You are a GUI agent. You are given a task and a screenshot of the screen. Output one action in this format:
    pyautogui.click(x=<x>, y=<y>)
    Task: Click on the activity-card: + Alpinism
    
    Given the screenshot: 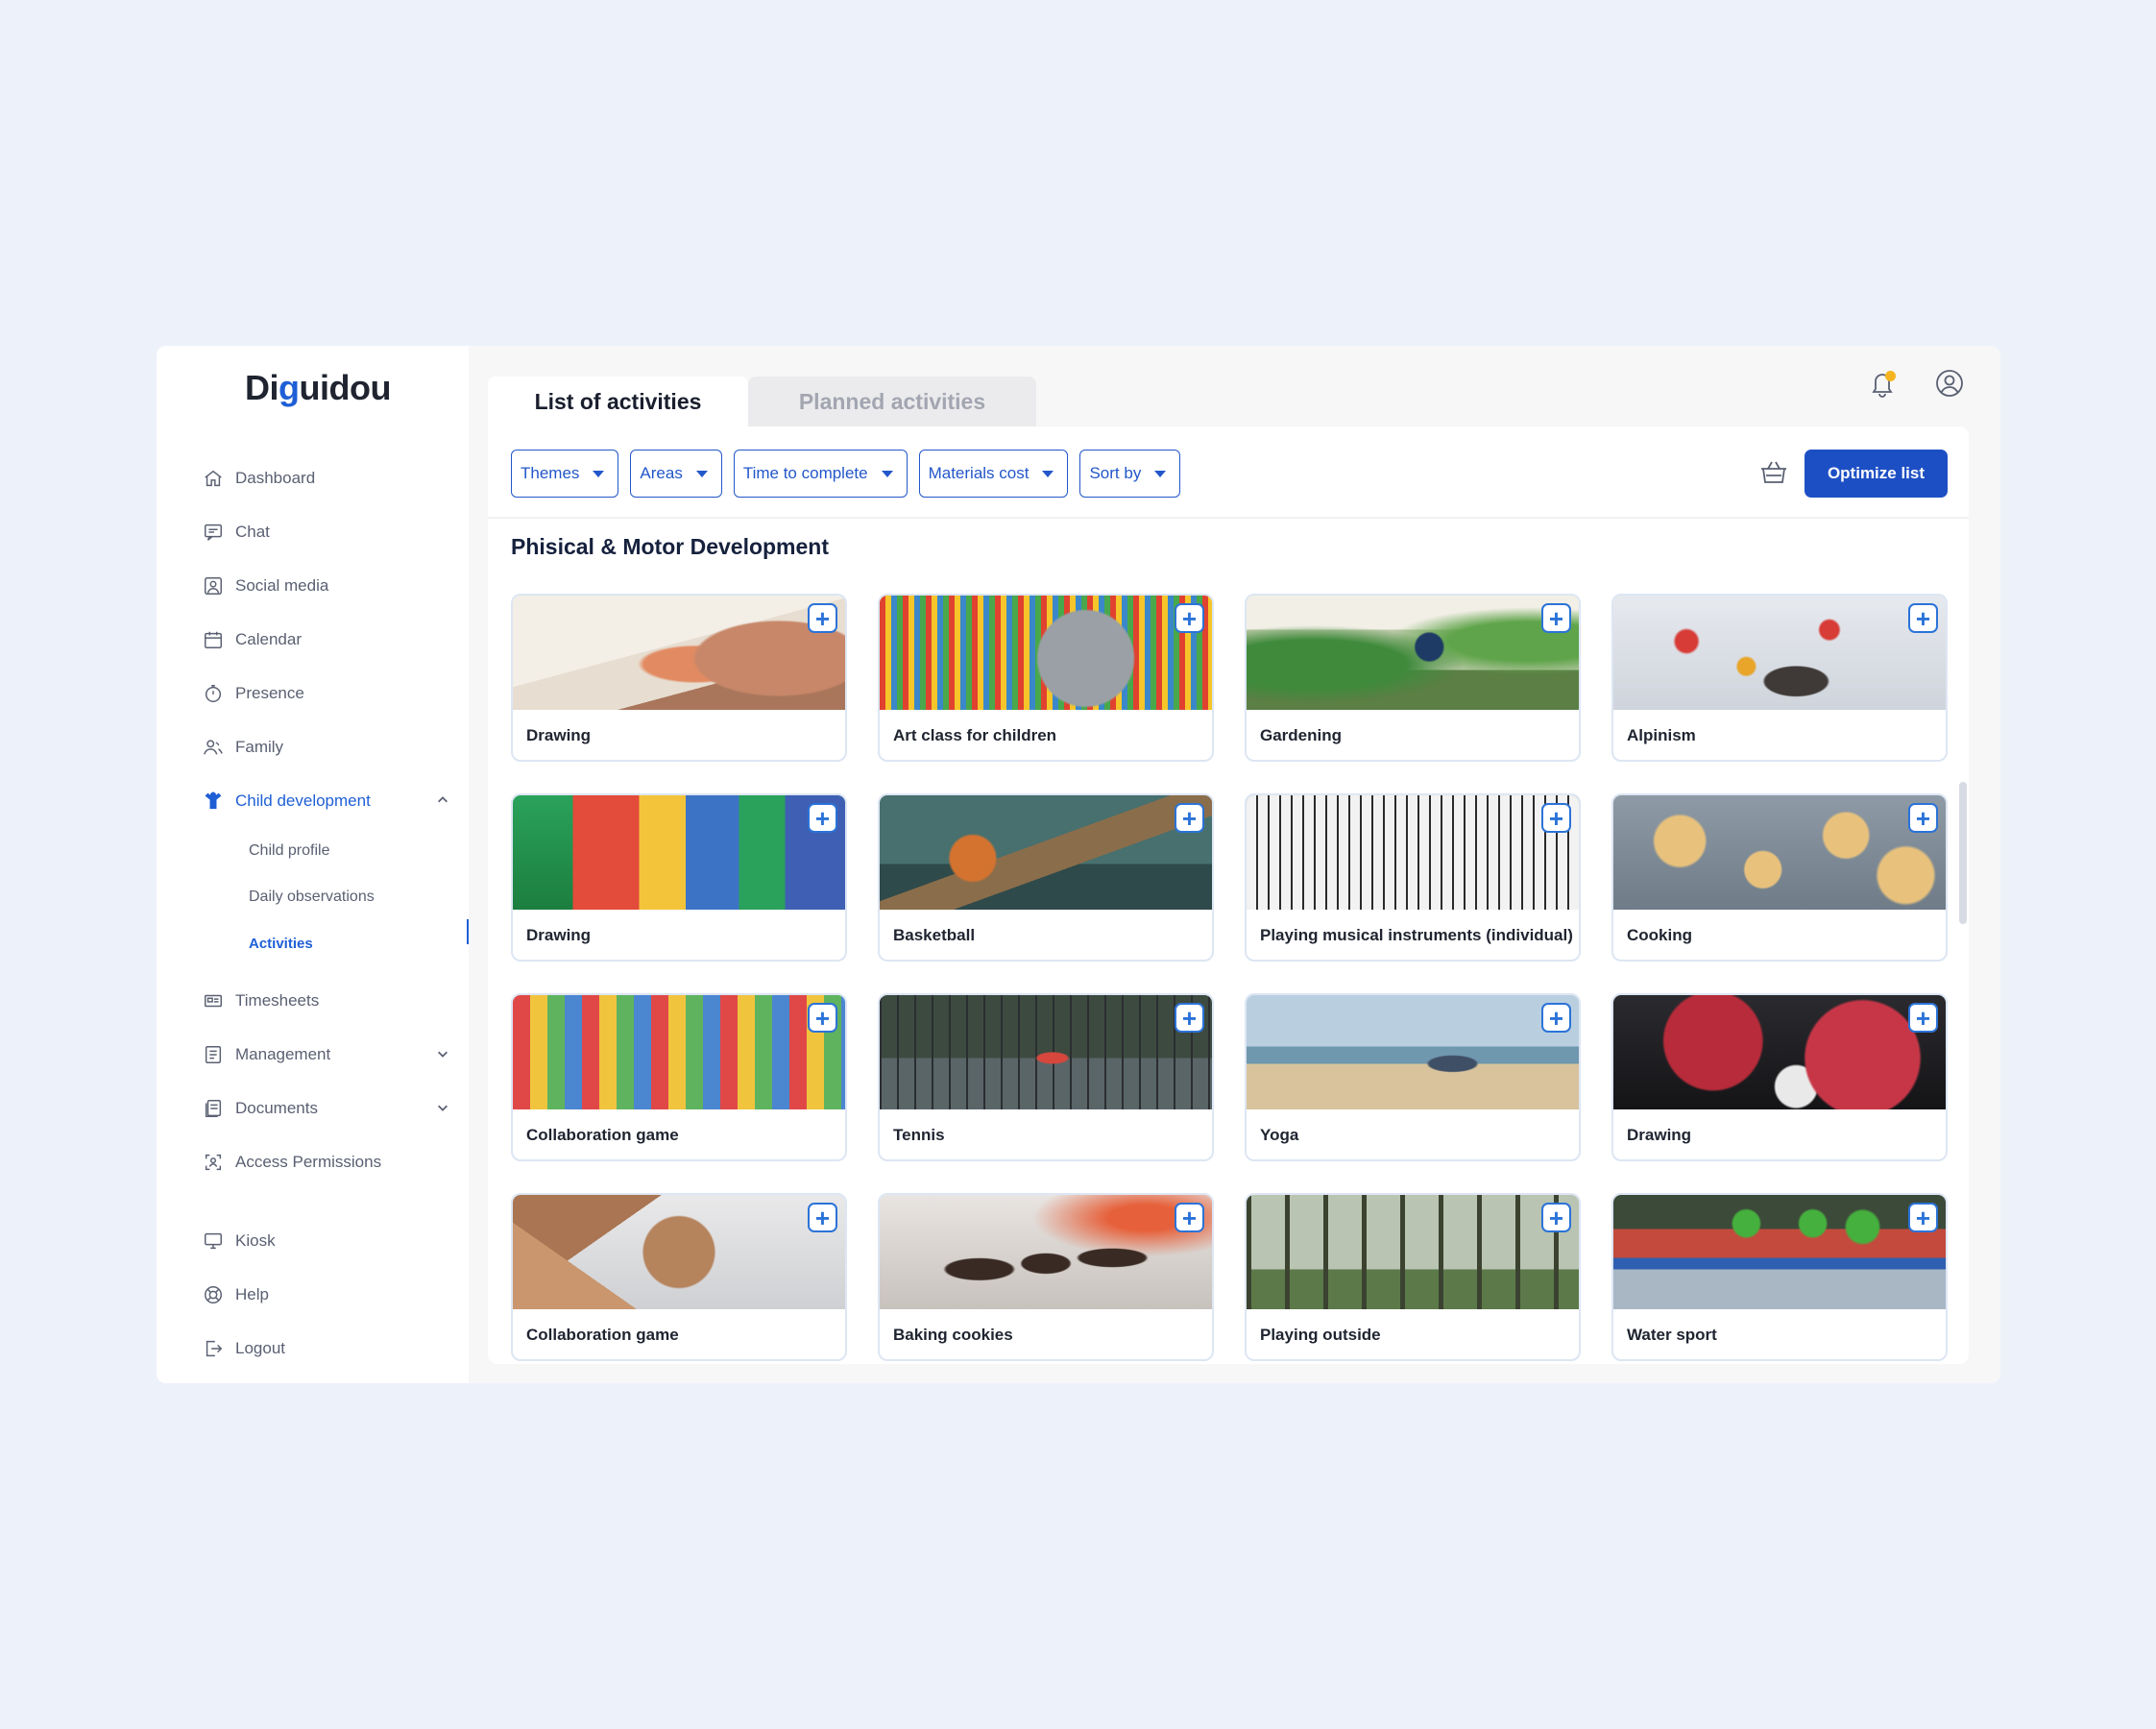 What is the action you would take?
    pyautogui.click(x=1780, y=678)
    